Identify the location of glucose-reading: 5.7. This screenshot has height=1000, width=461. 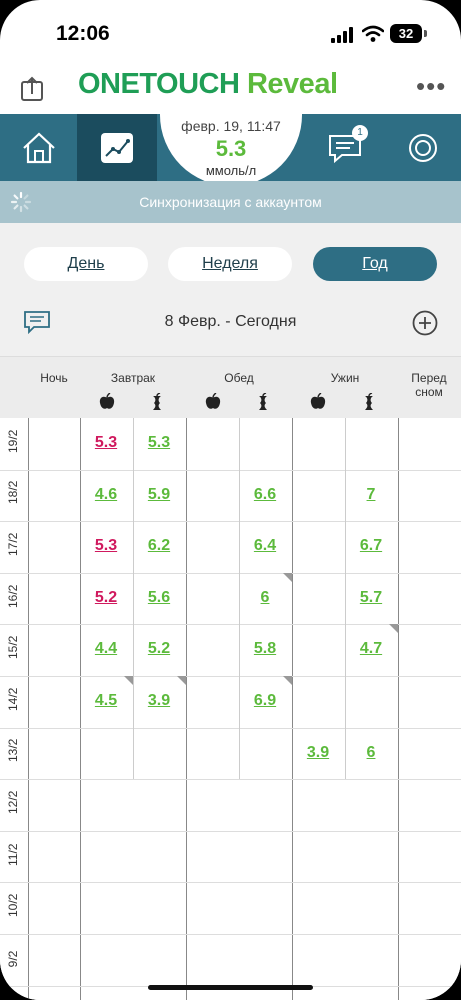
(371, 598).